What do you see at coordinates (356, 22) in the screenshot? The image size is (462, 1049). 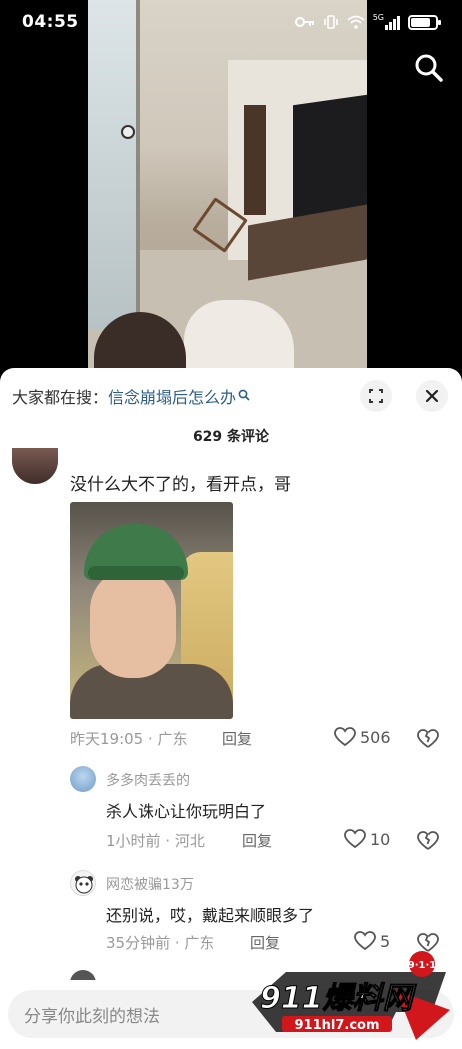 I see `wifi-icon` at bounding box center [356, 22].